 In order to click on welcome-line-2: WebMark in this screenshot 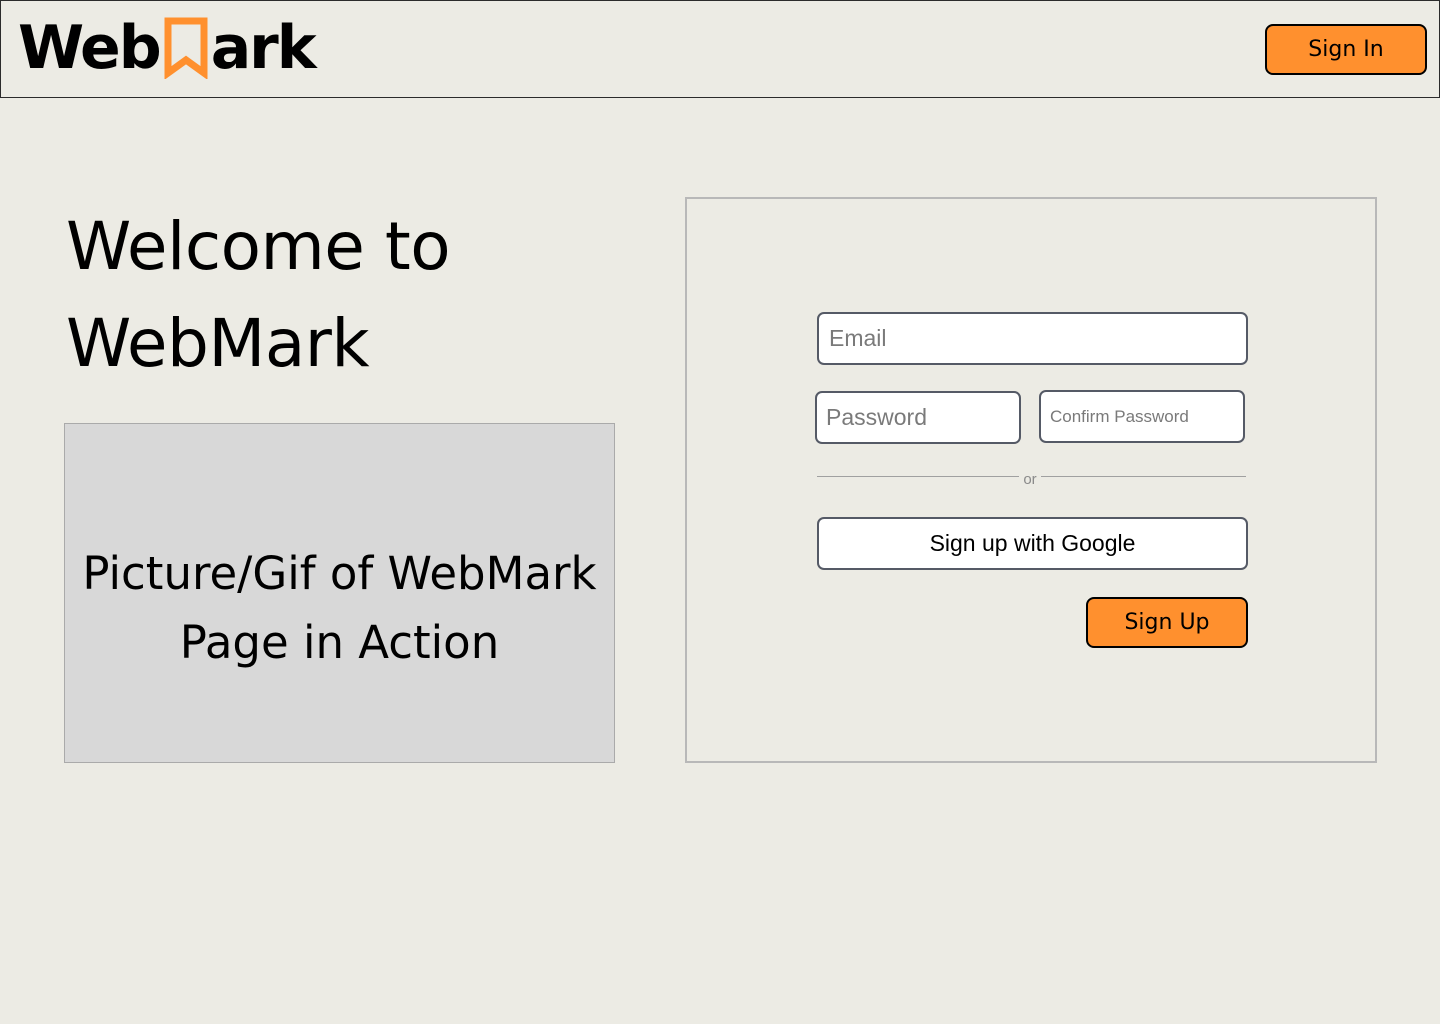, I will do `click(218, 343)`.